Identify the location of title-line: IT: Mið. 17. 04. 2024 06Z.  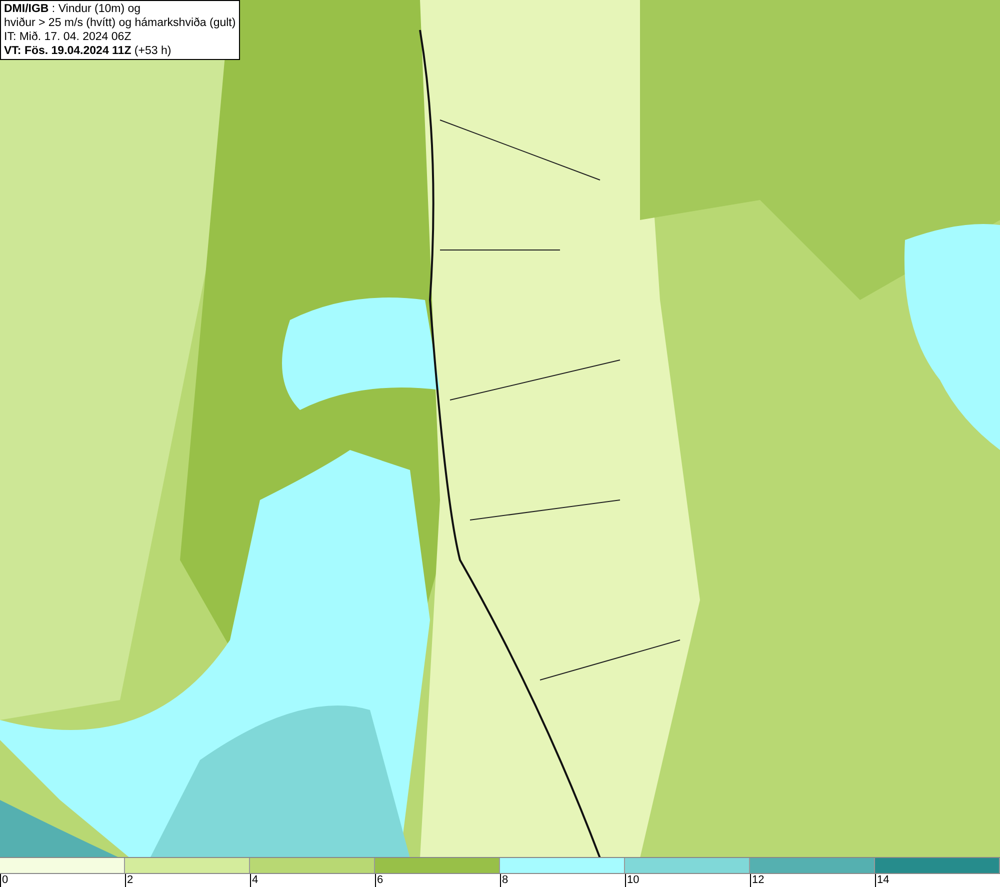
(68, 37).